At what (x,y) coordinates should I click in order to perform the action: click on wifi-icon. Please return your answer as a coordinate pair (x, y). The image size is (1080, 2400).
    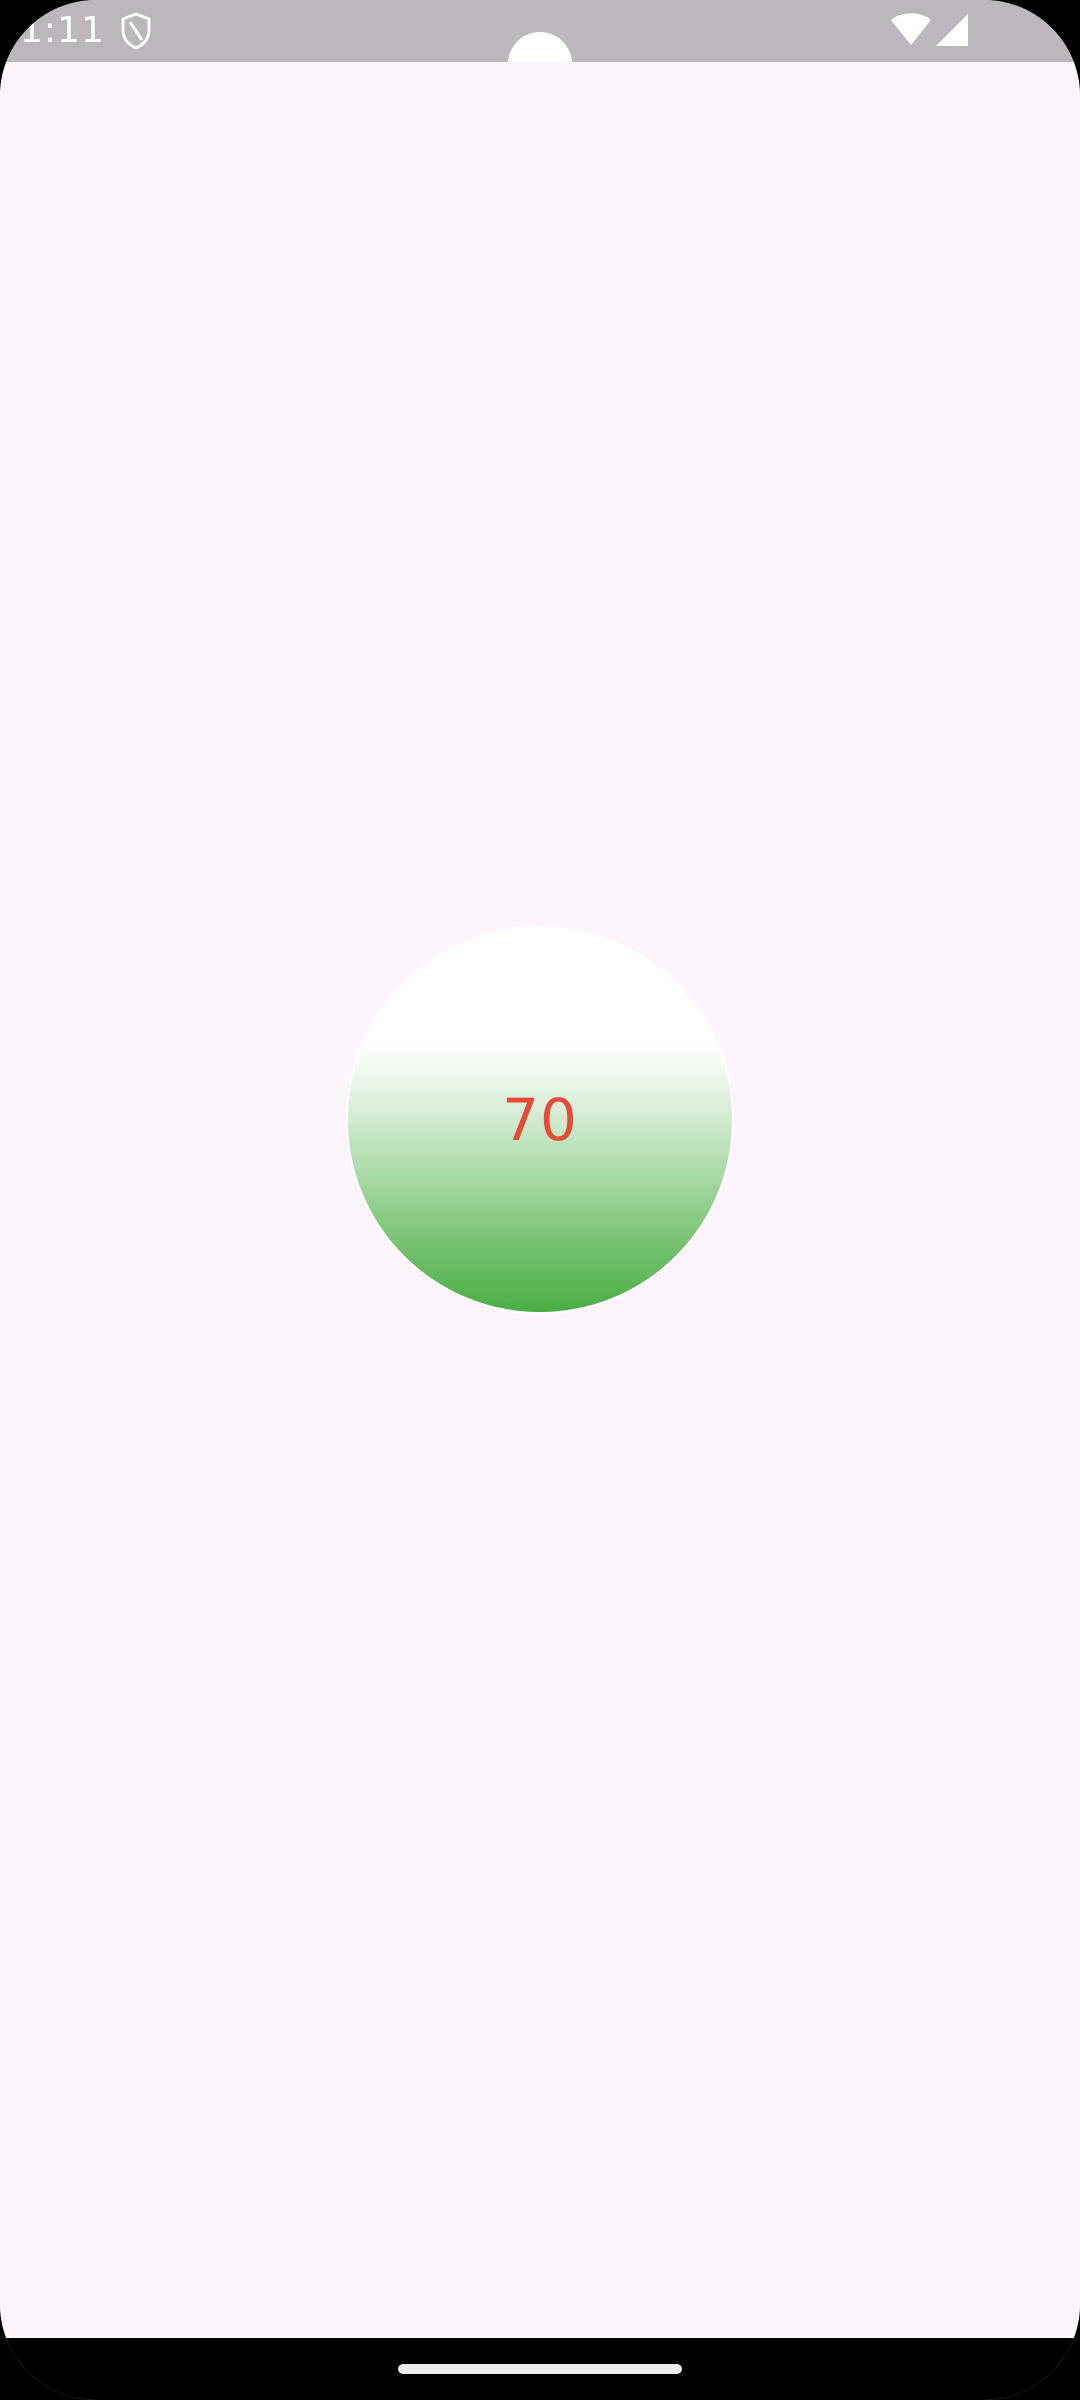
    Looking at the image, I should click on (911, 29).